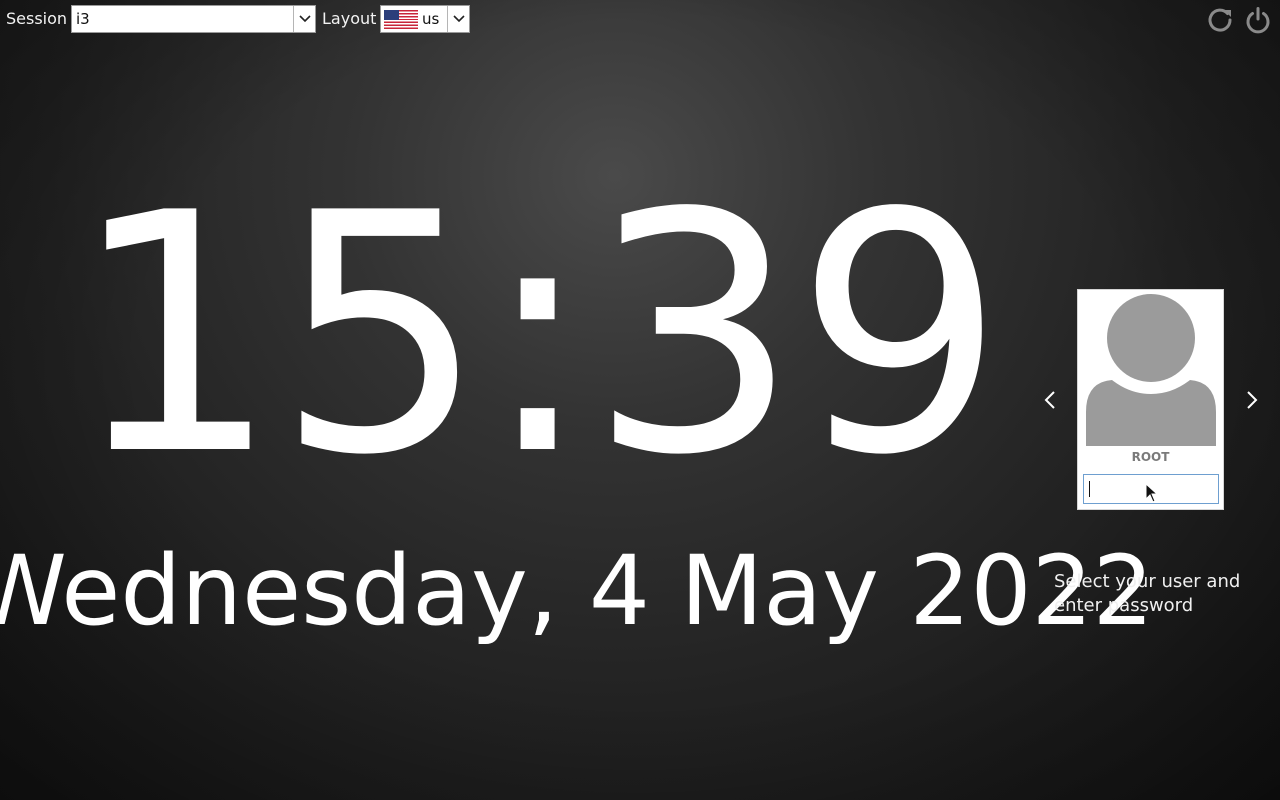 This screenshot has height=800, width=1280. I want to click on power-icon, so click(1258, 20).